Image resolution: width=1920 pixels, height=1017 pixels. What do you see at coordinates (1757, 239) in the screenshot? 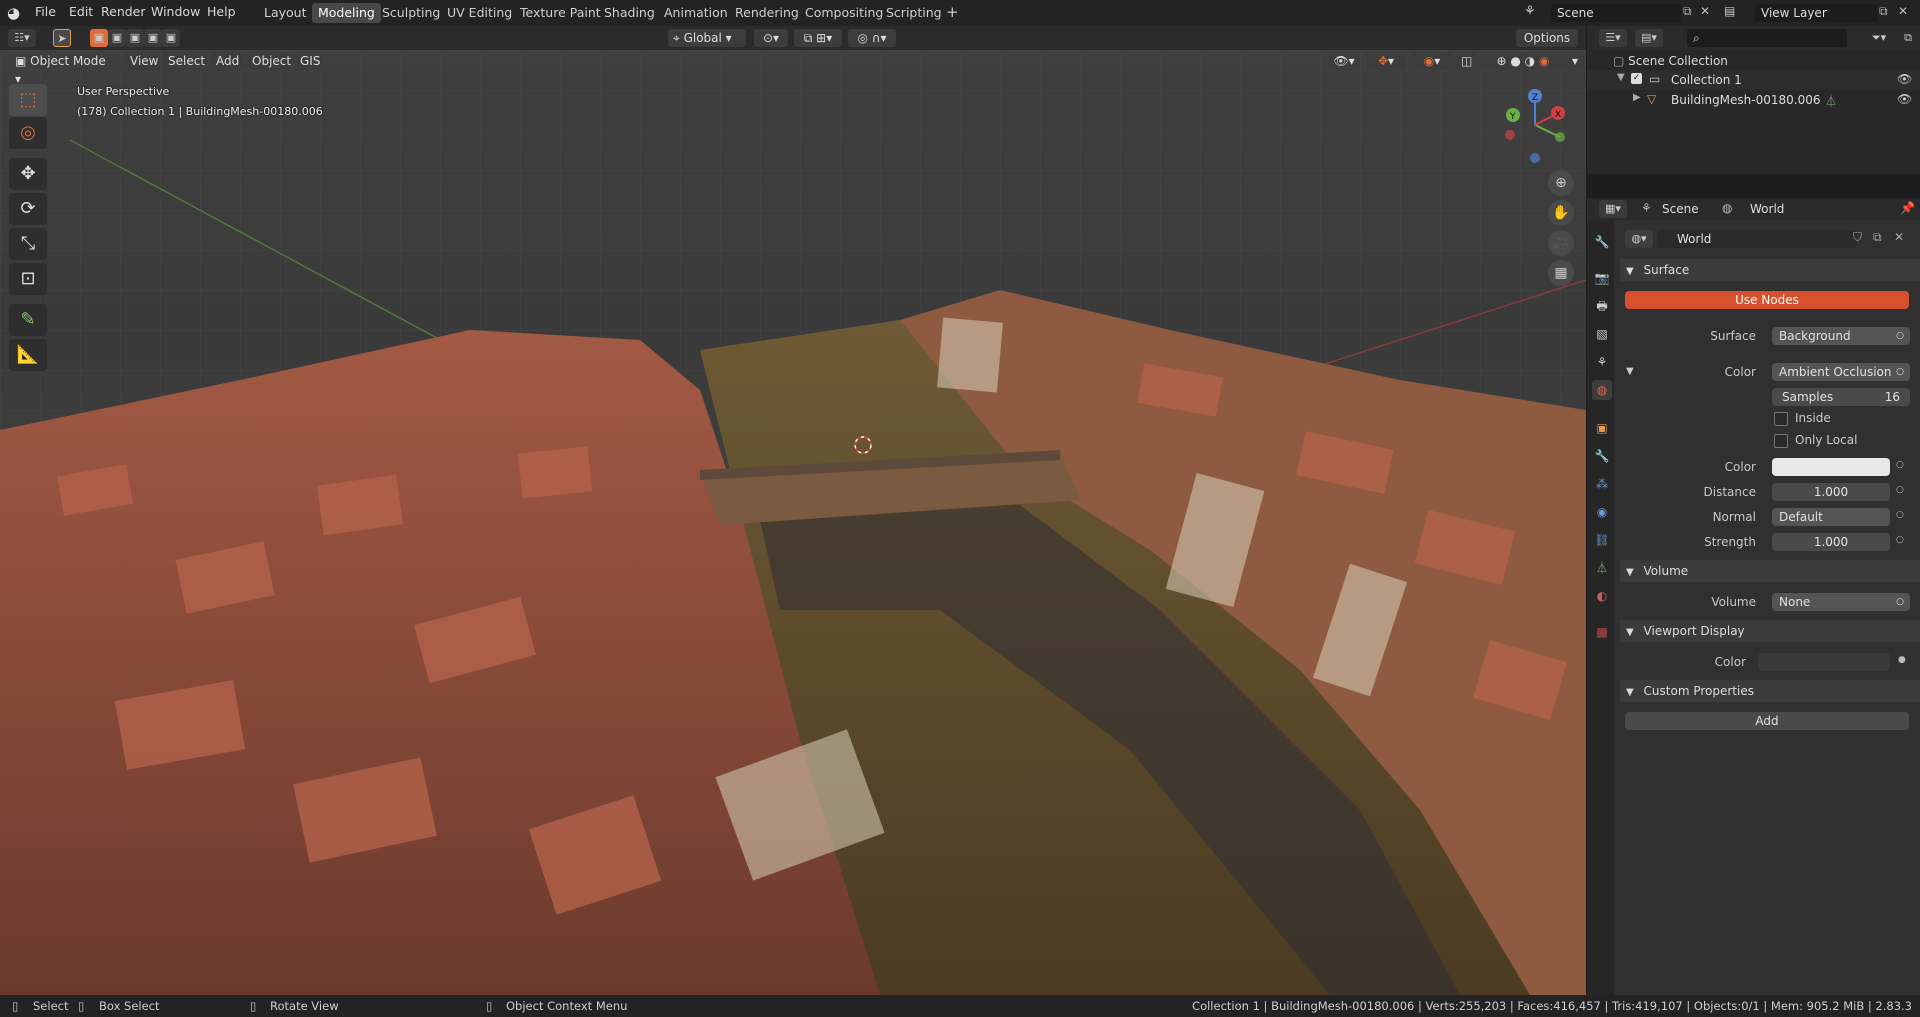
I see `world-name-field: World` at bounding box center [1757, 239].